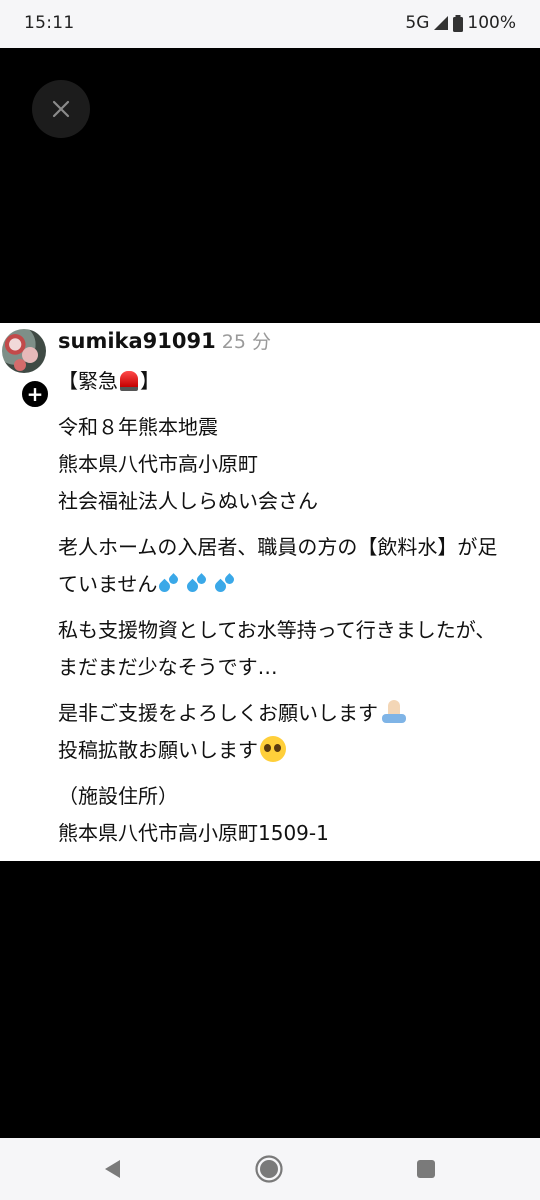 The width and height of the screenshot is (540, 1200). Describe the element at coordinates (108, 584) in the screenshot. I see `post-text: ていません` at that location.